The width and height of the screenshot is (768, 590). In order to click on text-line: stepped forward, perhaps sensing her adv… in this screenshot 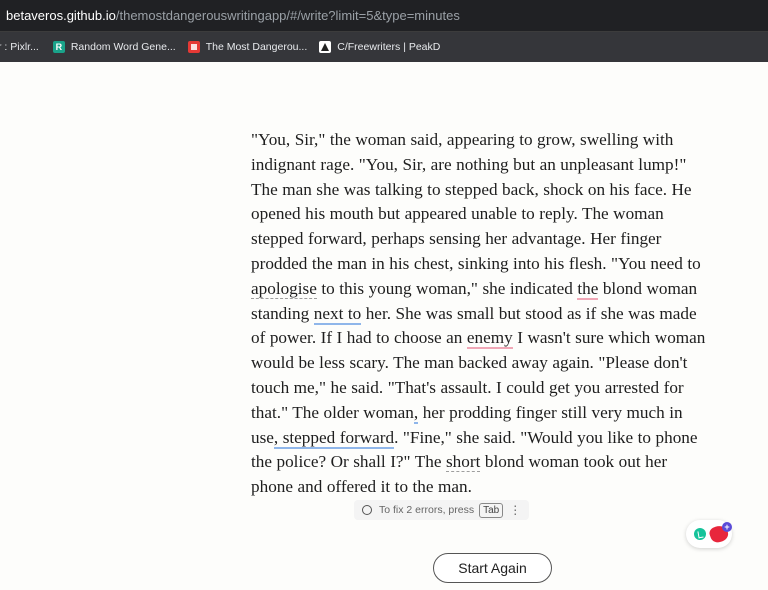, I will do `click(496, 239)`.